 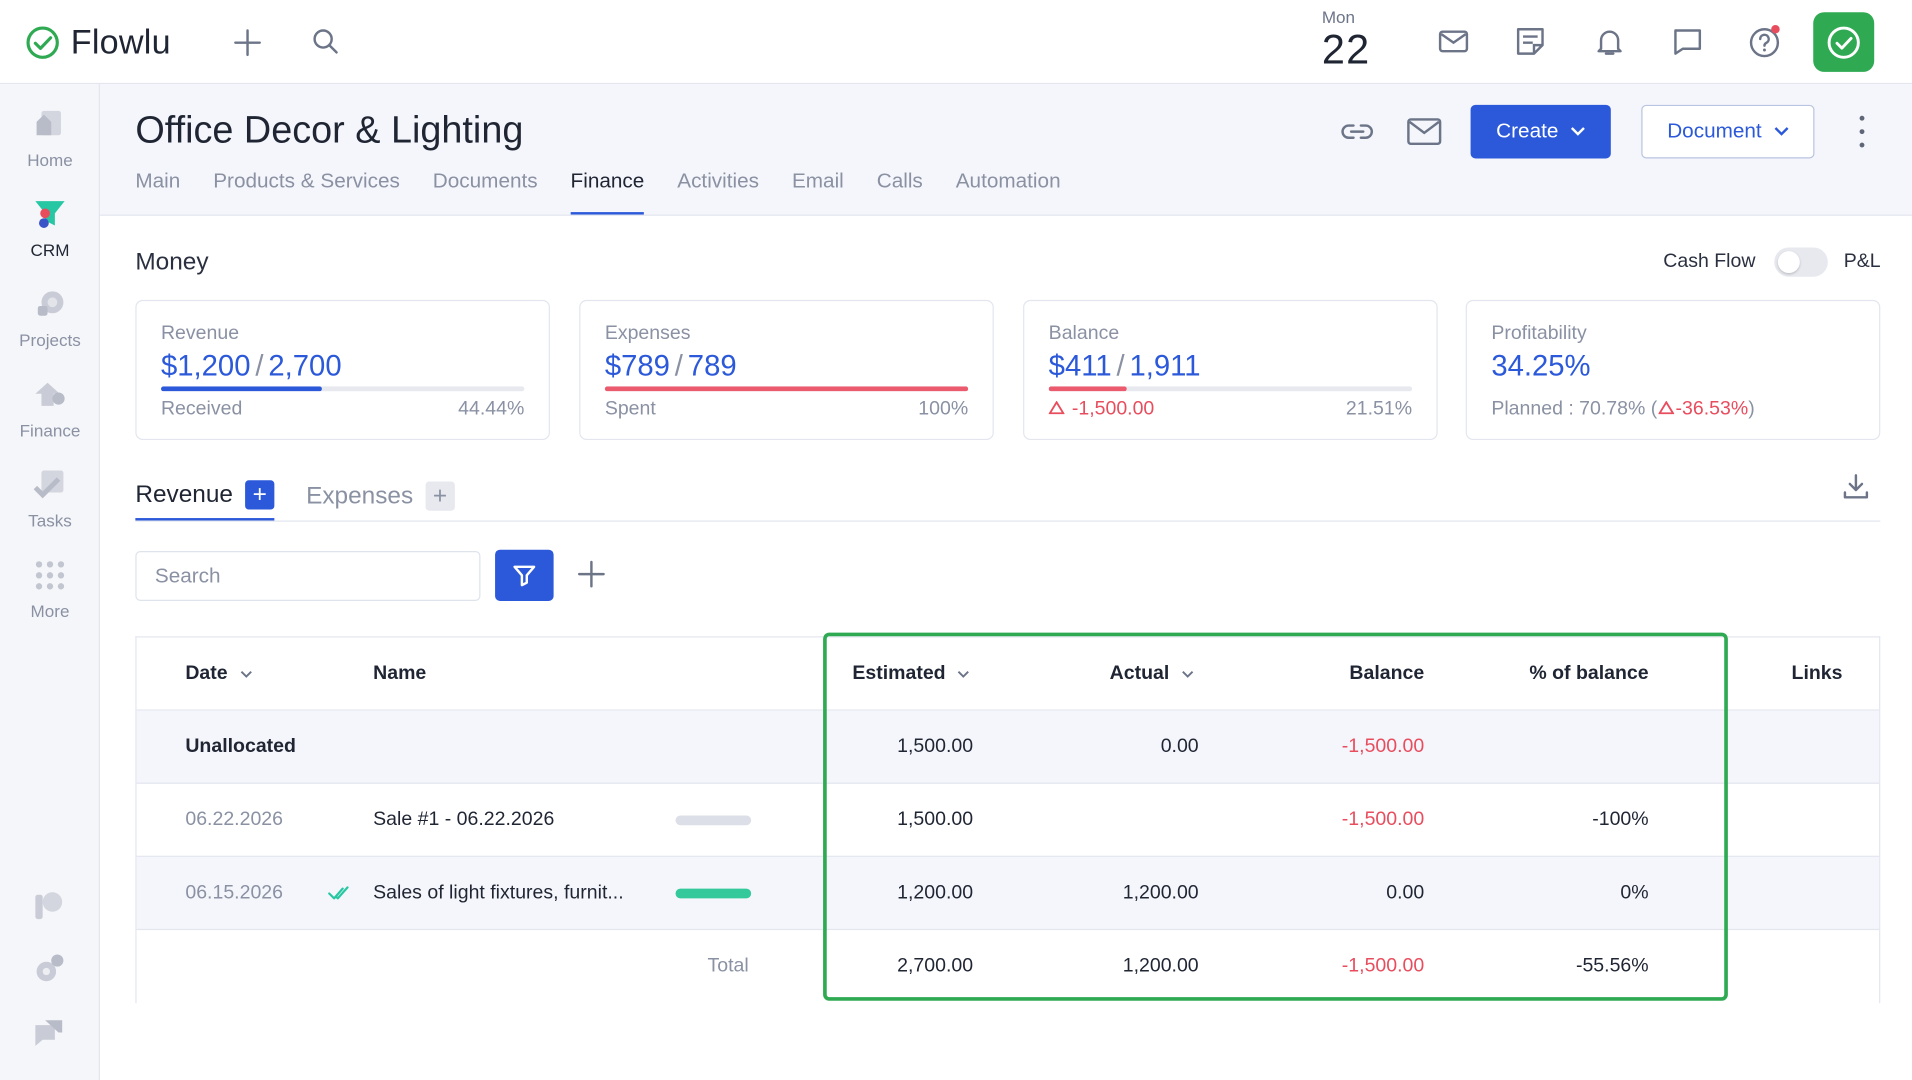 I want to click on check-circle-icon, so click(x=1843, y=42).